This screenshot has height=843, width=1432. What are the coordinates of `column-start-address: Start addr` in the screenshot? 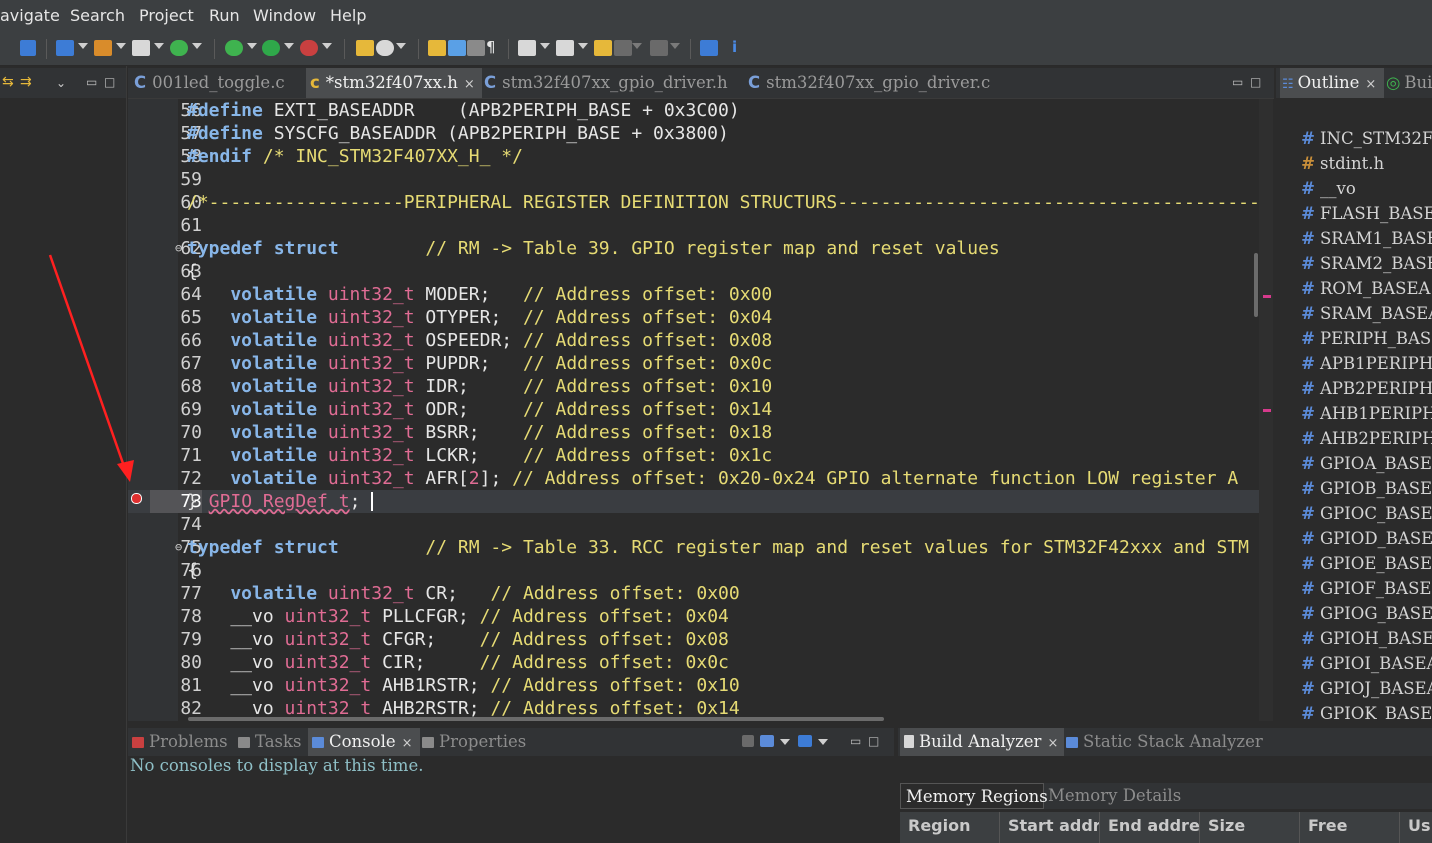 It's located at (1050, 827).